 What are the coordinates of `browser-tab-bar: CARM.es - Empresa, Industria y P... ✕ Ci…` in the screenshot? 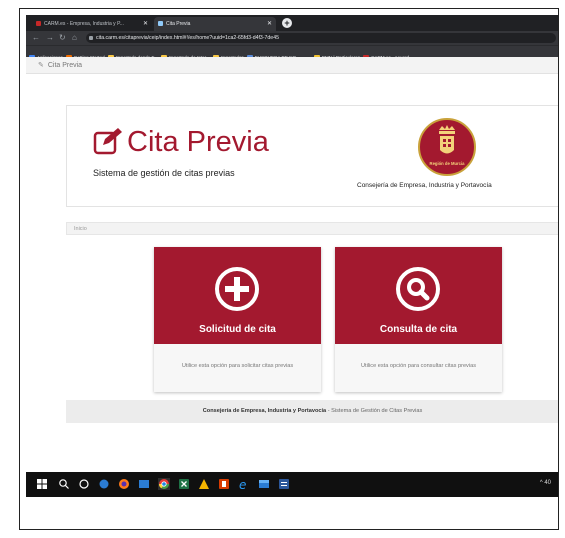 It's located at (292, 23).